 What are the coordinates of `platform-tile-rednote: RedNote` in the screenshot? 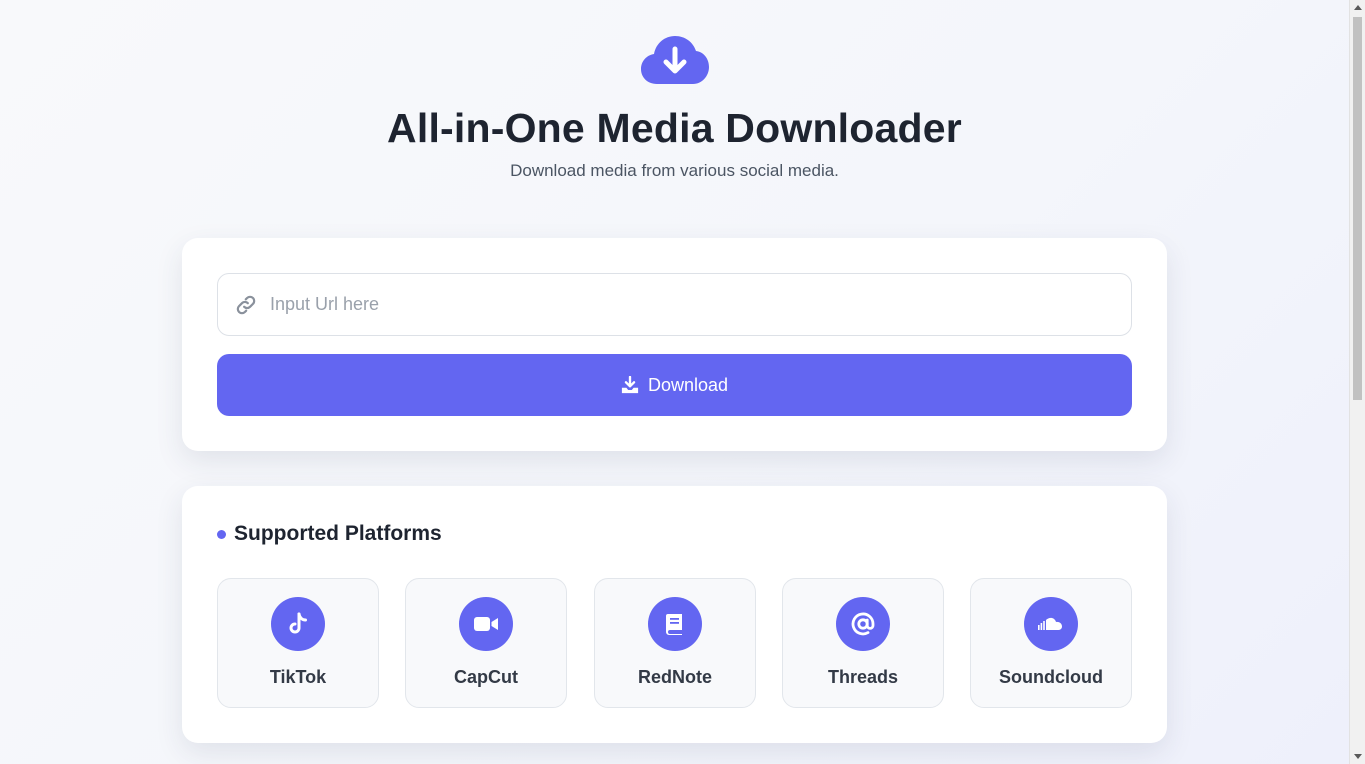 It's located at (675, 643).